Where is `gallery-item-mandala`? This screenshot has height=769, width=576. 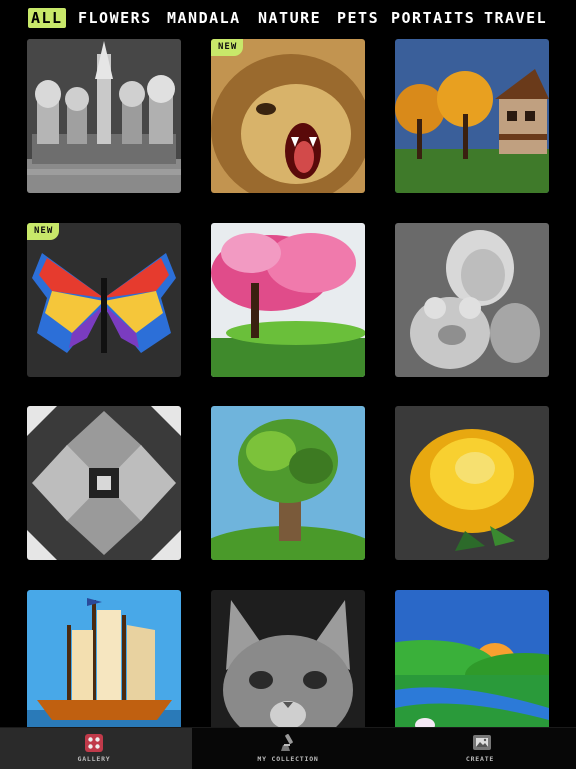
gallery-item-mandala is located at coordinates (104, 483).